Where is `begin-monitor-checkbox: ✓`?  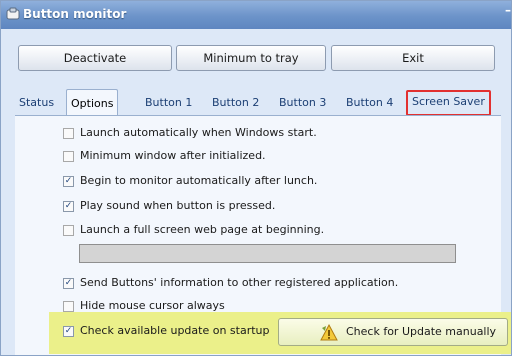 begin-monitor-checkbox: ✓ is located at coordinates (68, 181).